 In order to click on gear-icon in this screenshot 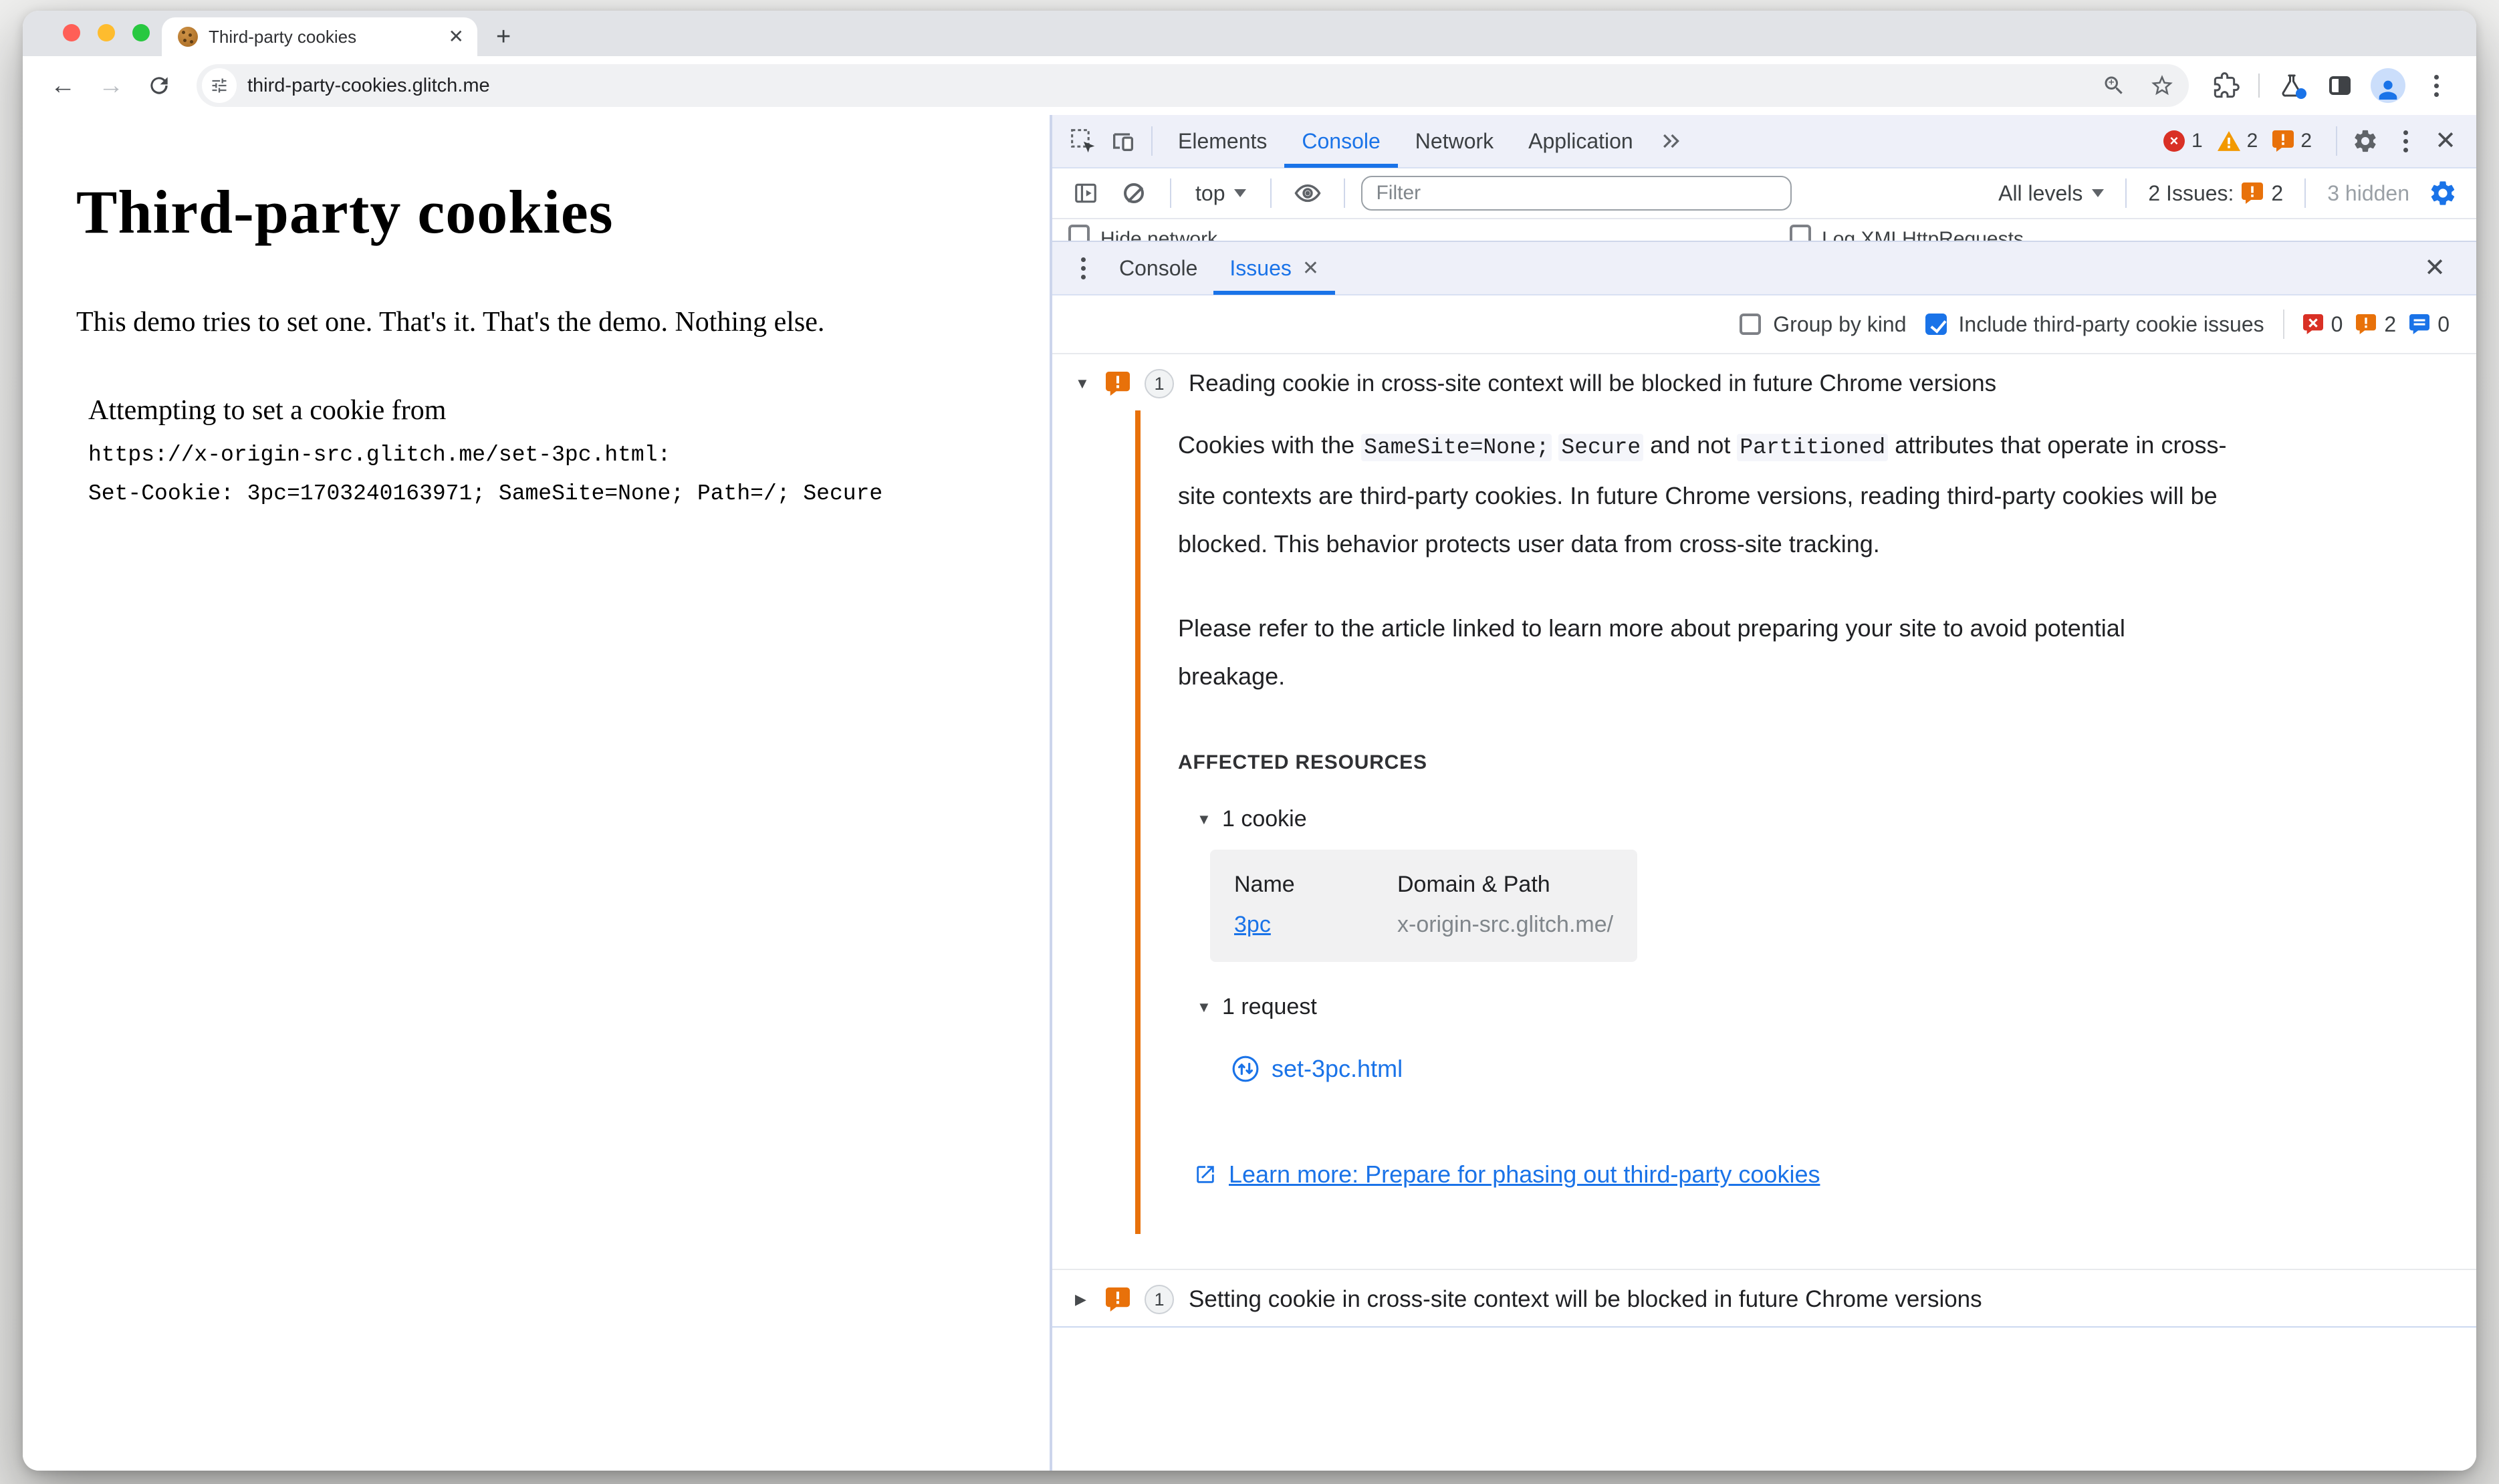, I will do `click(2365, 141)`.